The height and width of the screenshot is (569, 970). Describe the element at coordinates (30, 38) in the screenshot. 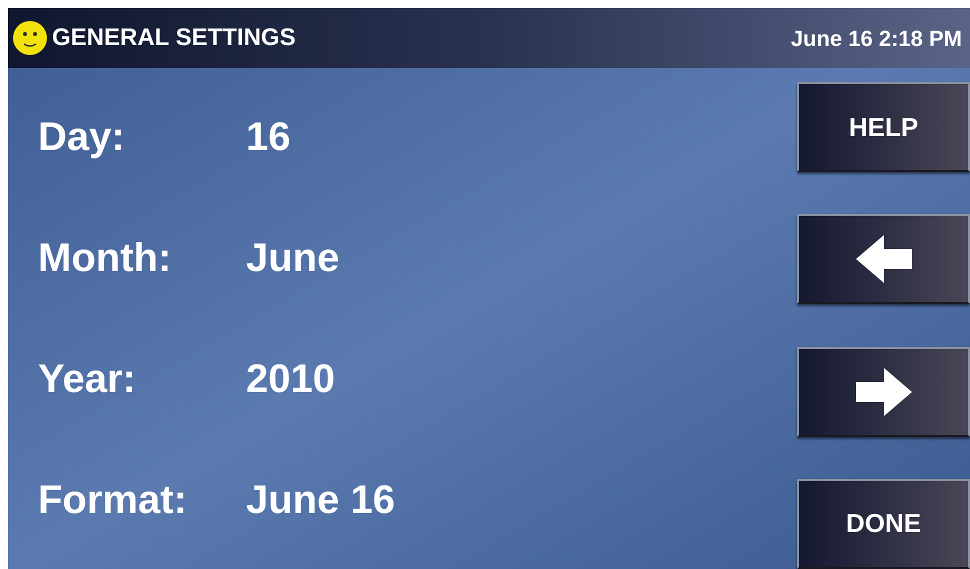

I see `smiley-icon` at that location.